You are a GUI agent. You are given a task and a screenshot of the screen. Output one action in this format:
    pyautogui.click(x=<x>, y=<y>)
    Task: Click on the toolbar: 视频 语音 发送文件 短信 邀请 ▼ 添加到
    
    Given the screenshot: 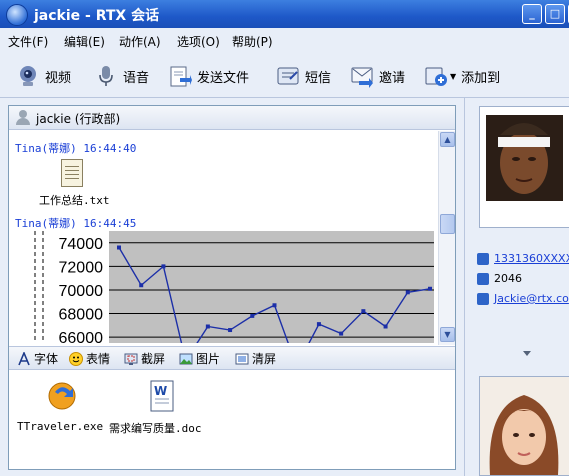 What is the action you would take?
    pyautogui.click(x=284, y=76)
    